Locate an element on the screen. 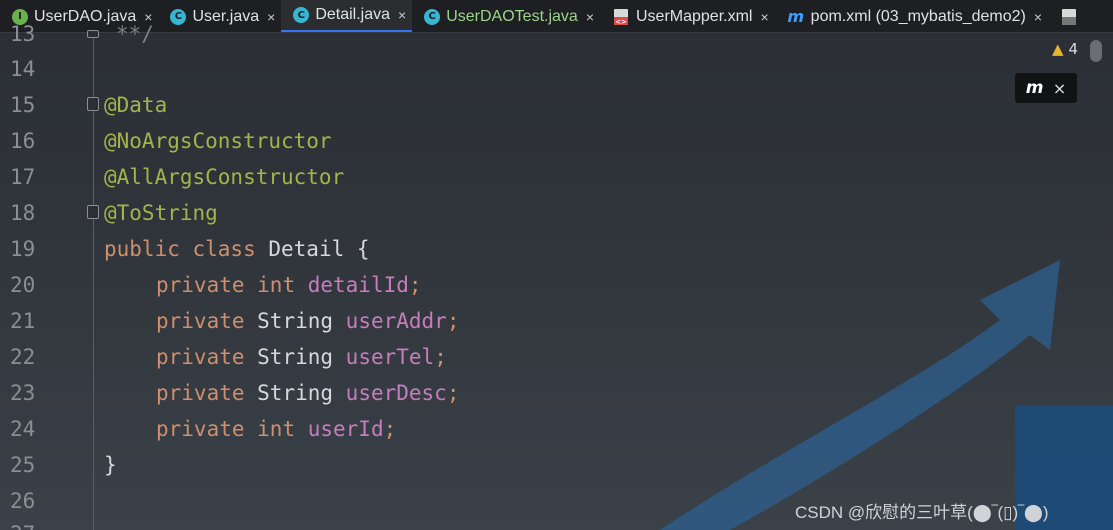 Image resolution: width=1113 pixels, height=530 pixels. tab-usermapper: <> UserMapper.xml × is located at coordinates (687, 16).